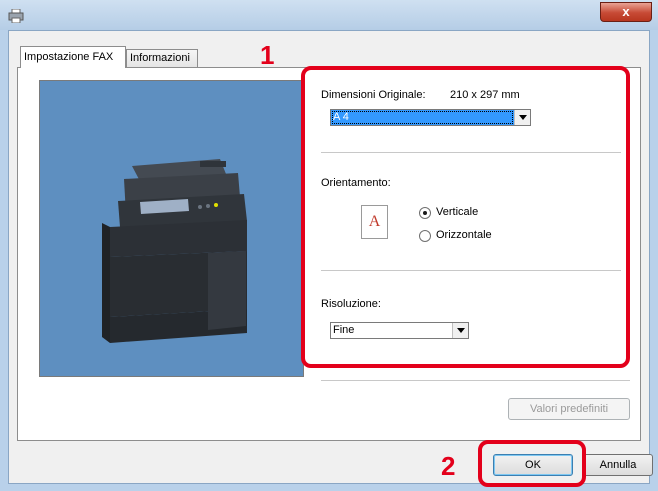  I want to click on callout-1-number: 1, so click(267, 55).